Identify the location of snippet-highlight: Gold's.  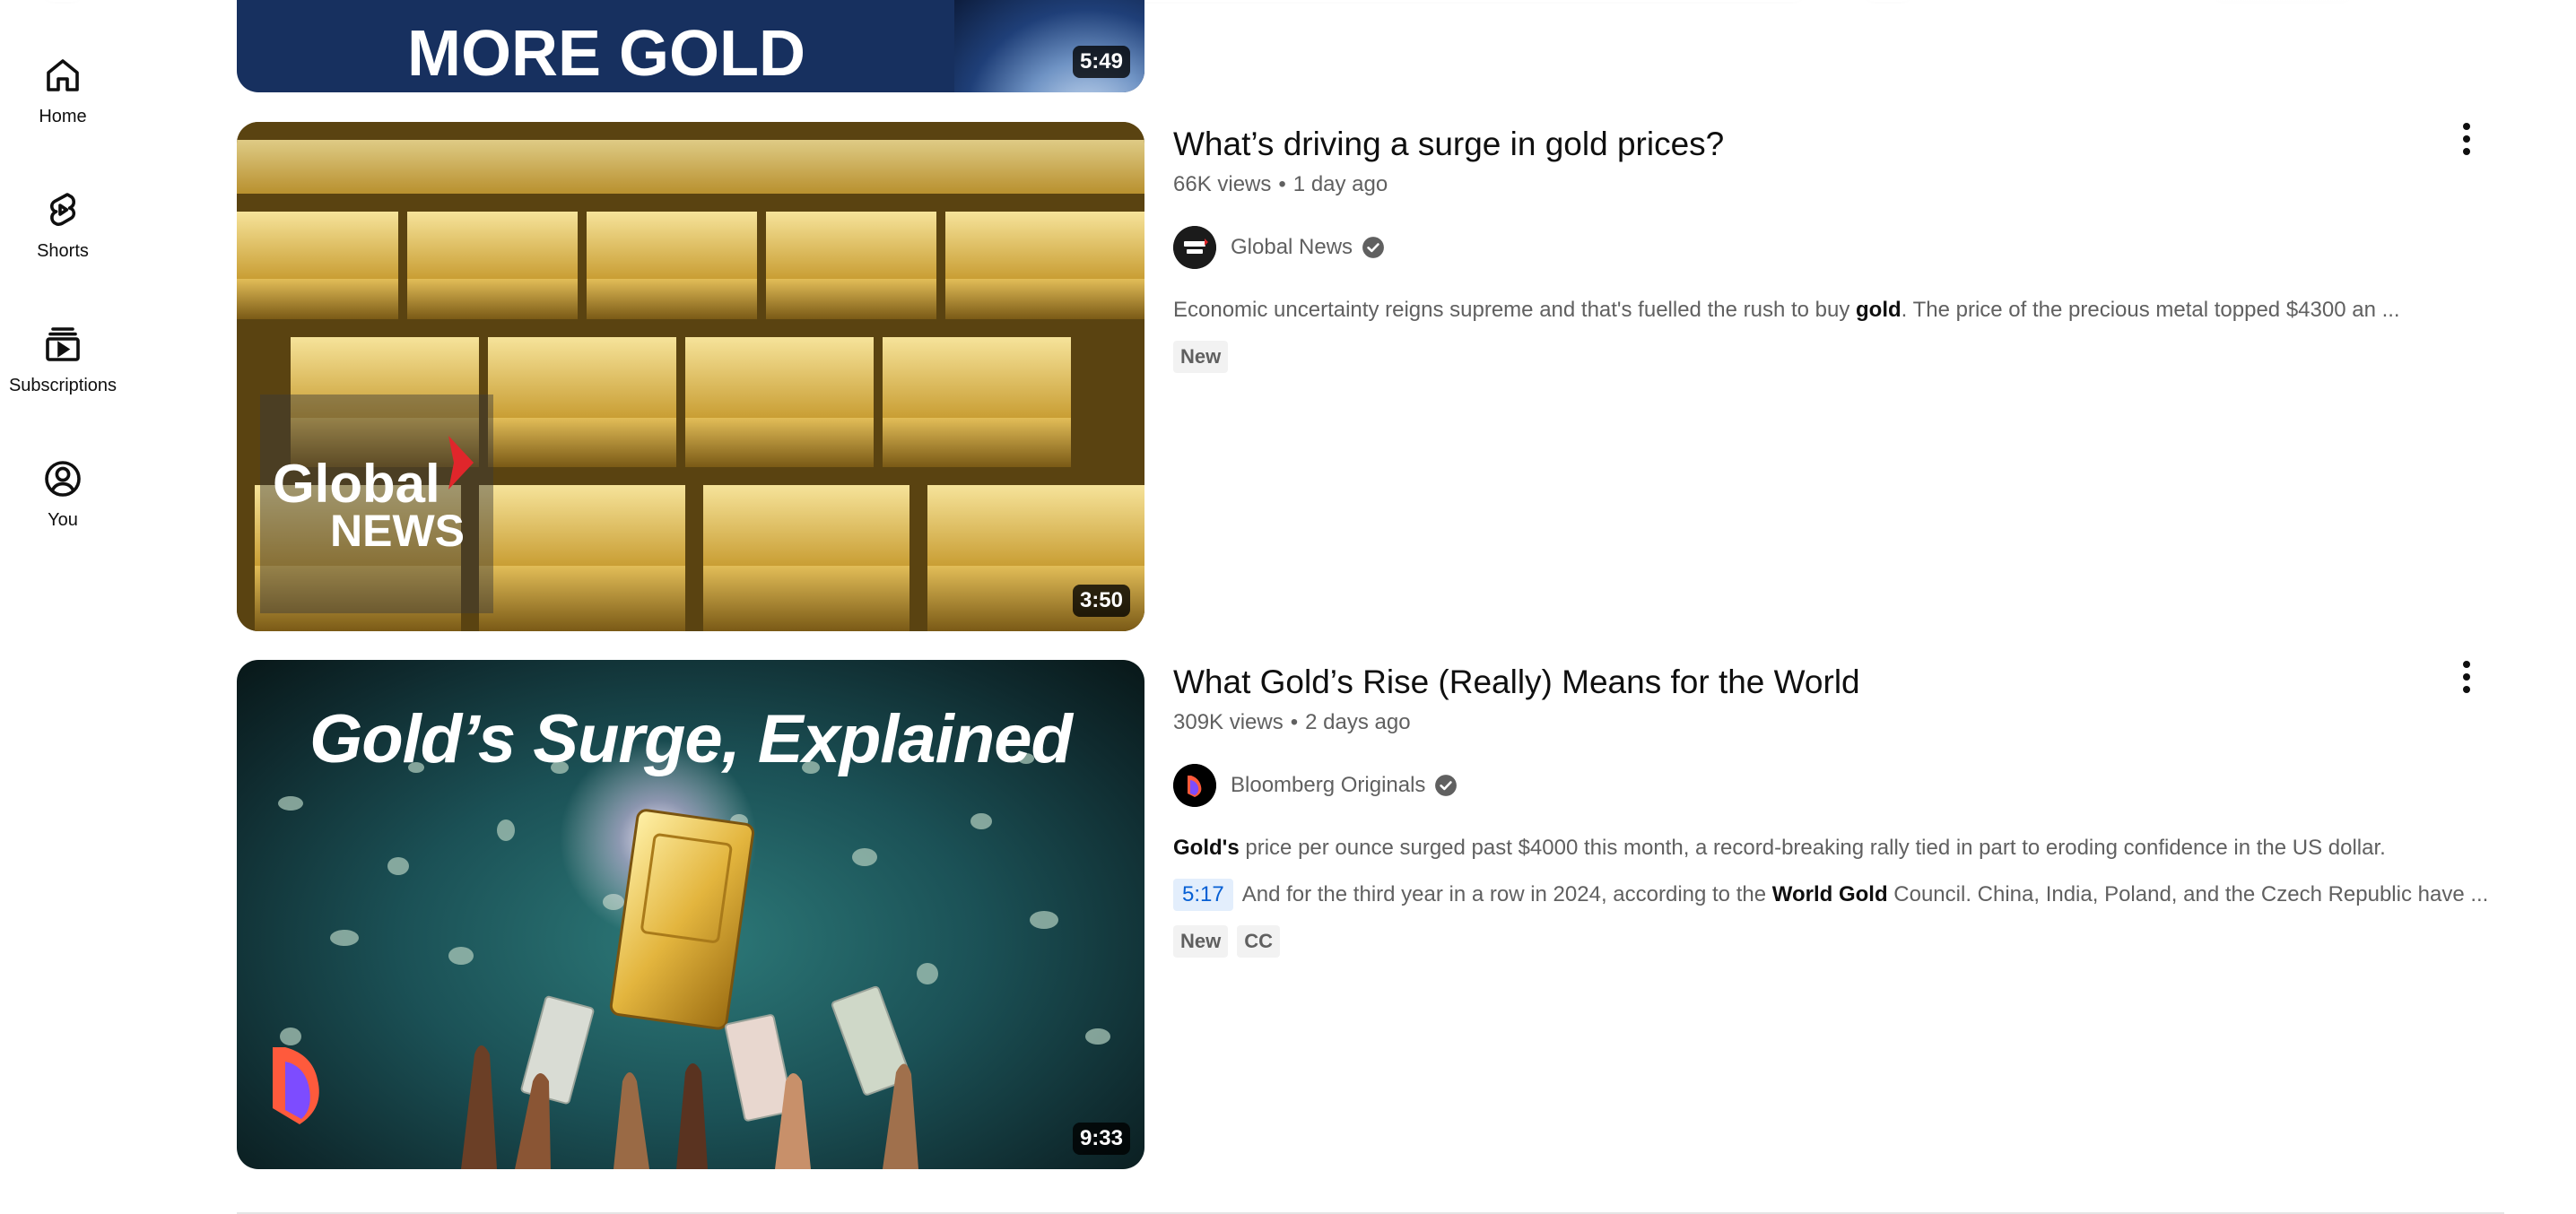
(1206, 848).